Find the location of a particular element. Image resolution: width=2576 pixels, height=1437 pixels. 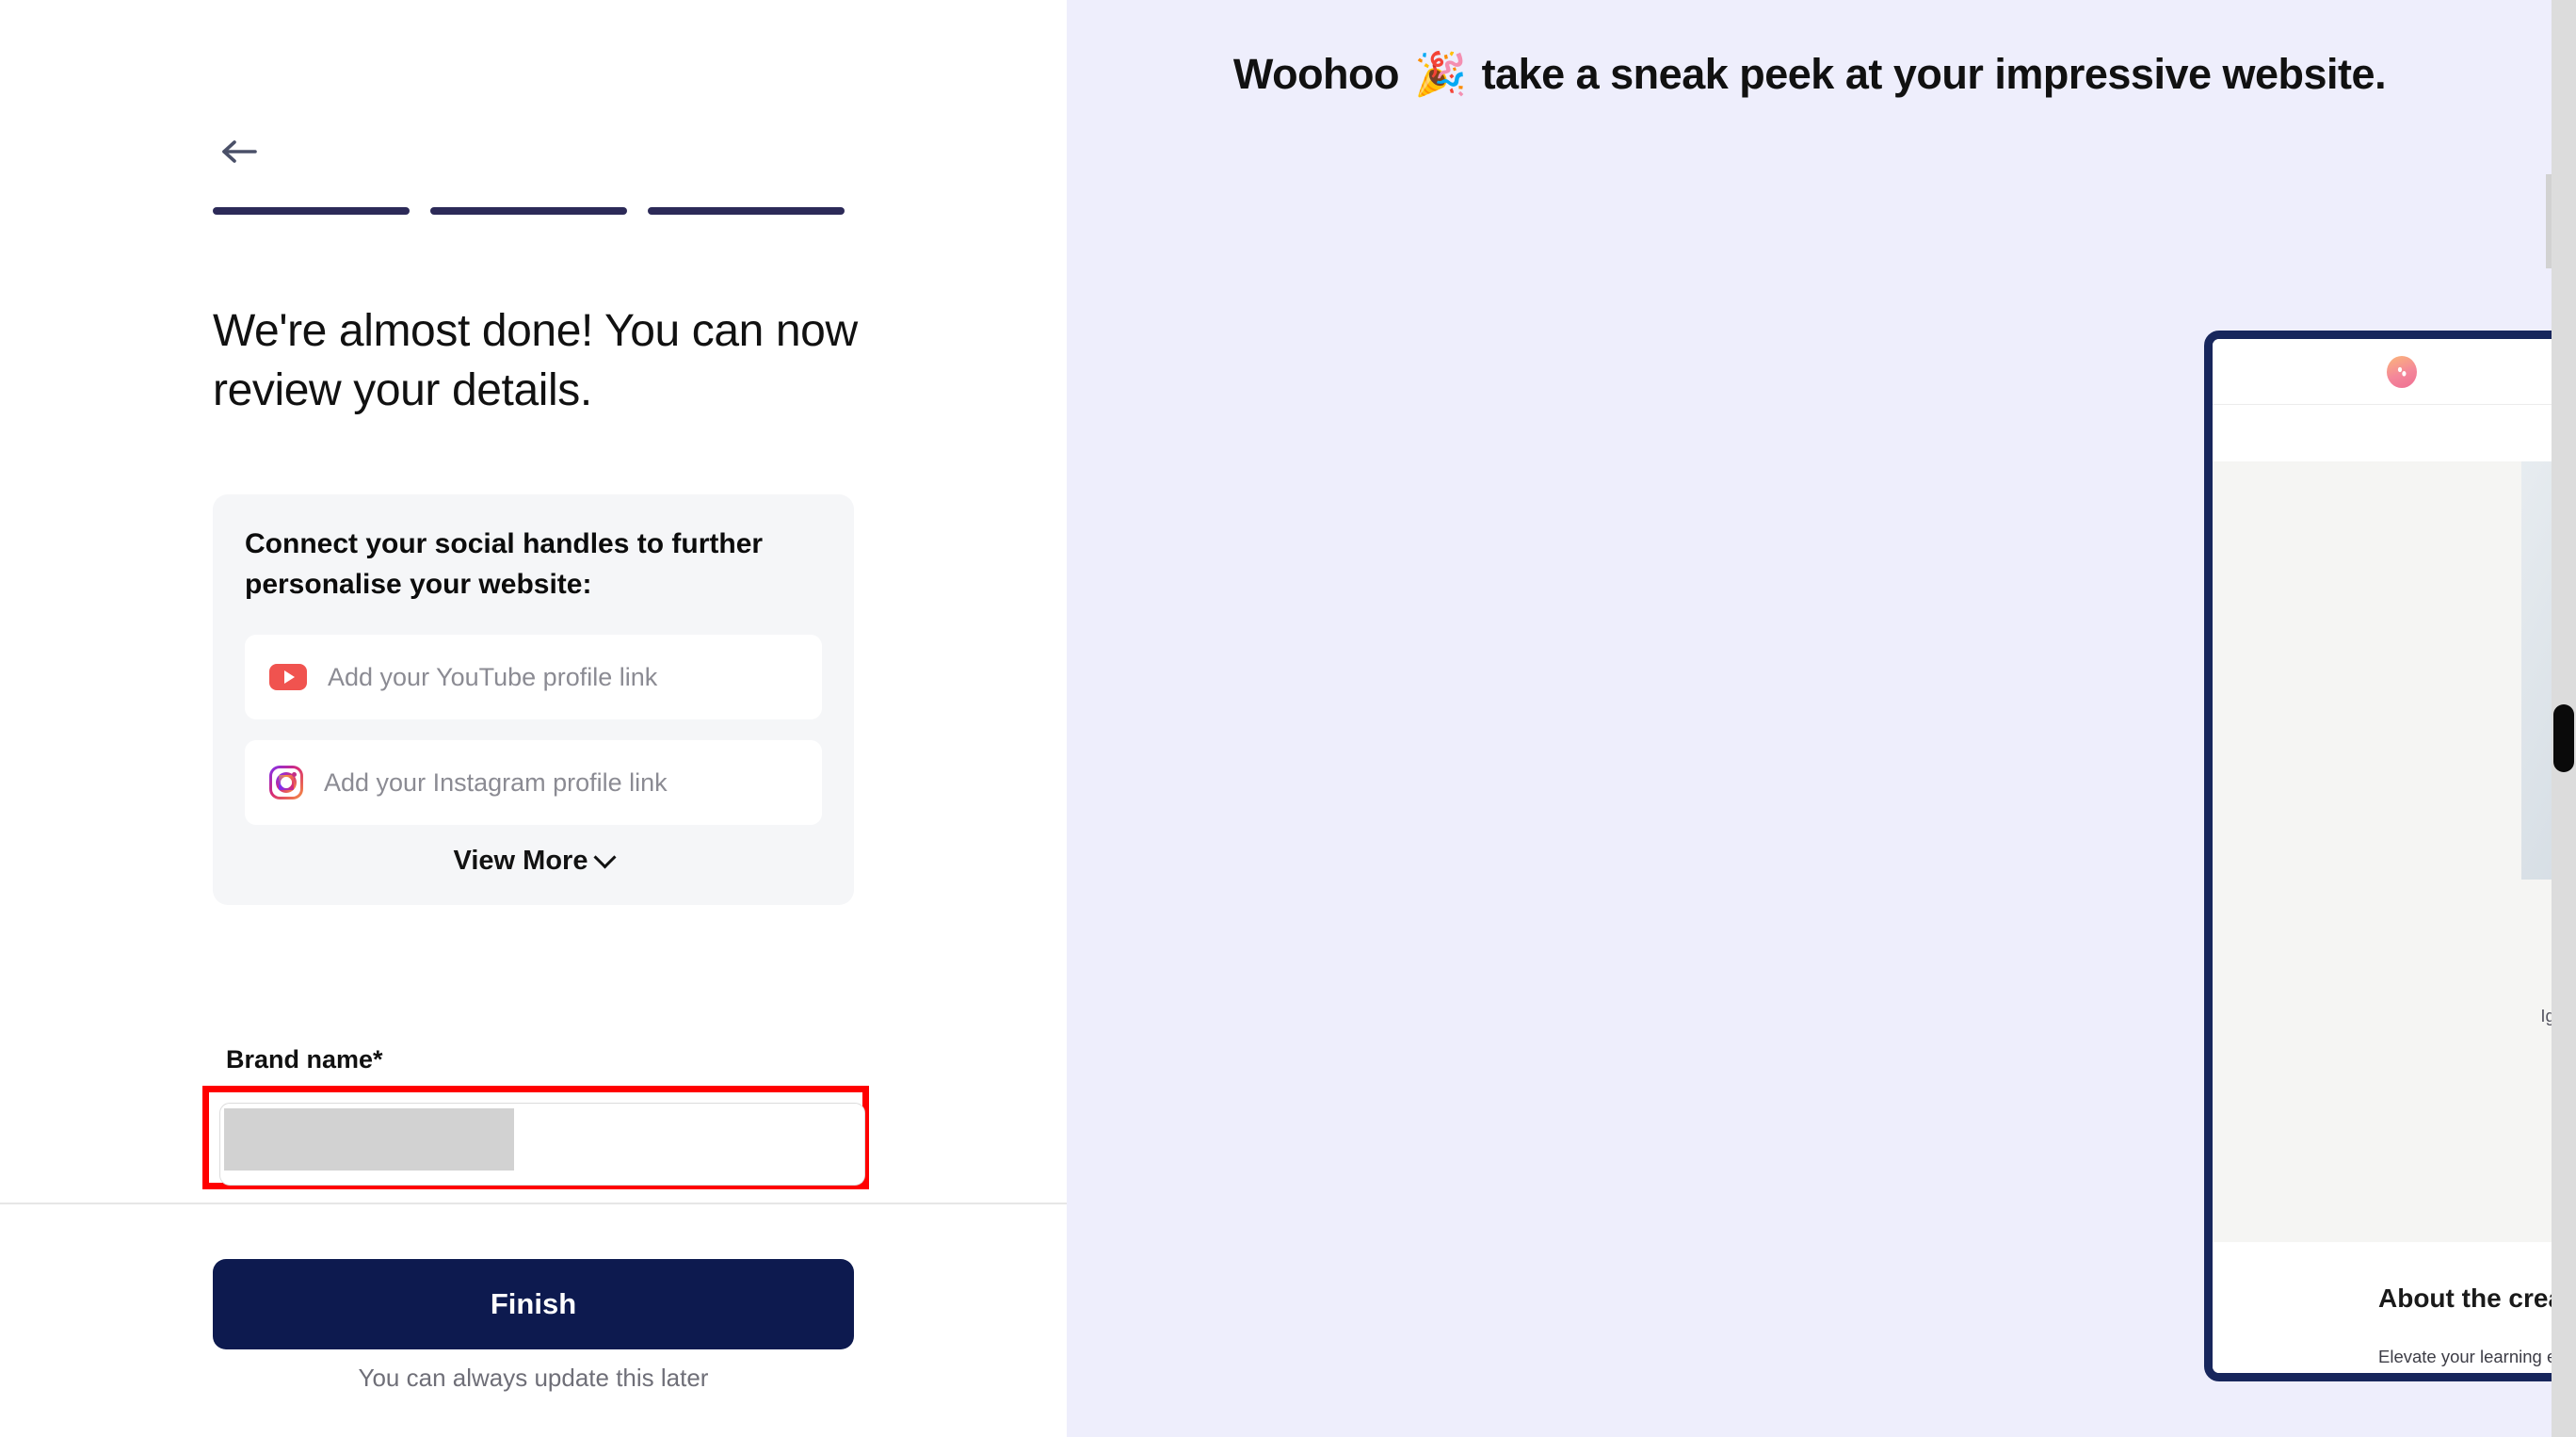

form-divider is located at coordinates (533, 1204).